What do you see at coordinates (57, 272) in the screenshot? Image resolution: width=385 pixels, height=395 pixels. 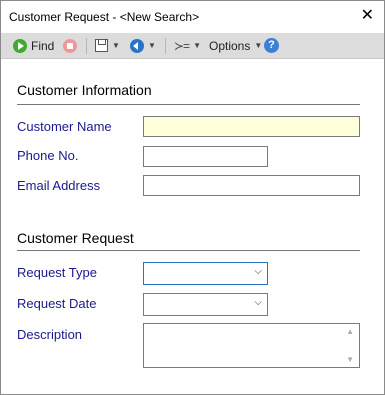 I see `request-type-label: Request Type` at bounding box center [57, 272].